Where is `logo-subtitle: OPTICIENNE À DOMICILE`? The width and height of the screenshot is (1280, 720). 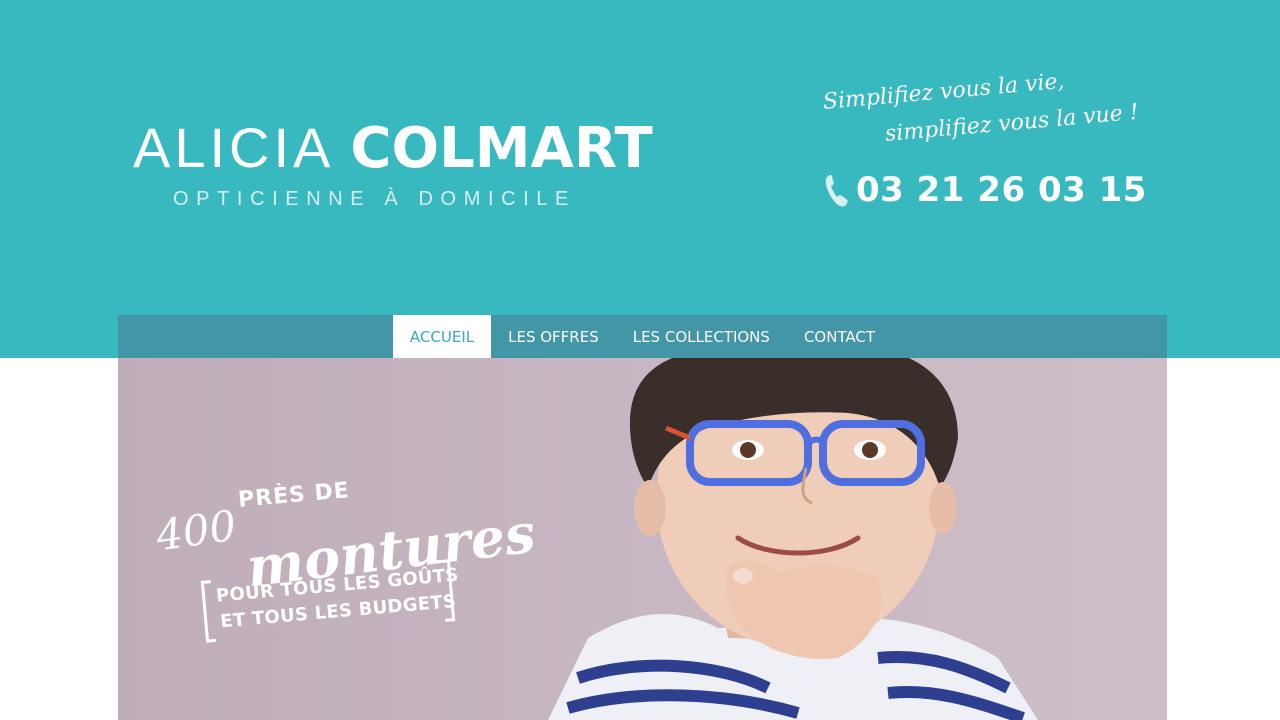 logo-subtitle: OPTICIENNE À DOMICILE is located at coordinates (374, 199).